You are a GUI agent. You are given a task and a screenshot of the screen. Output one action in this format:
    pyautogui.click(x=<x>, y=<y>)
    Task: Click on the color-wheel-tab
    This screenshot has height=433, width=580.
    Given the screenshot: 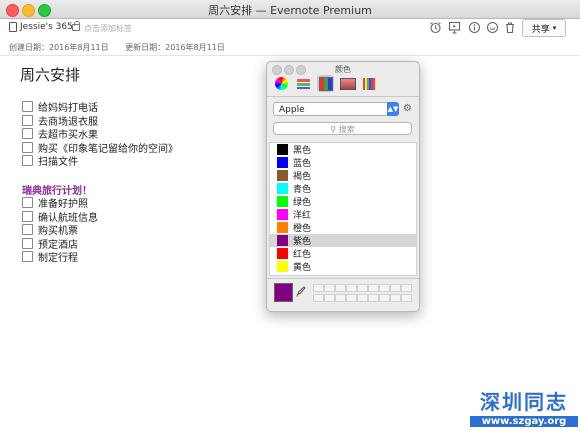 What is the action you would take?
    pyautogui.click(x=281, y=83)
    